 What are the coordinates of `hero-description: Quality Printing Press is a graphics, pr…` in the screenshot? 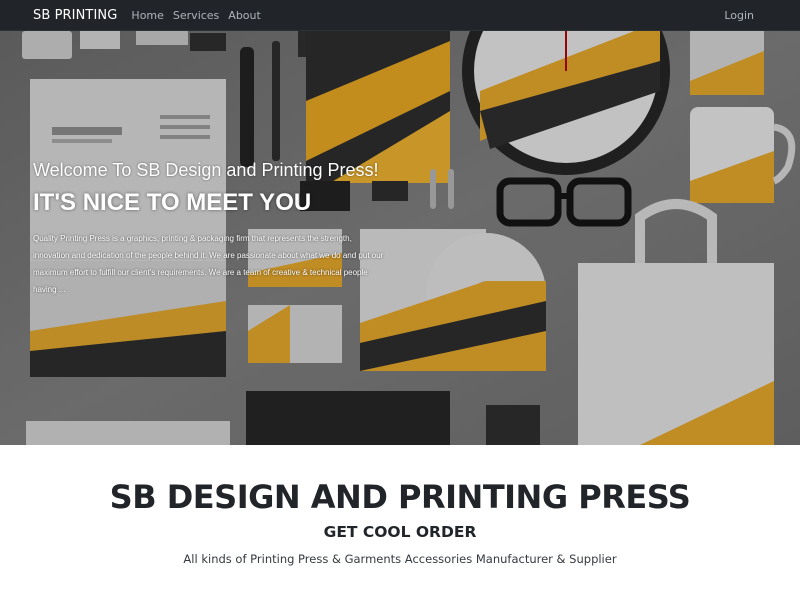 It's located at (208, 264).